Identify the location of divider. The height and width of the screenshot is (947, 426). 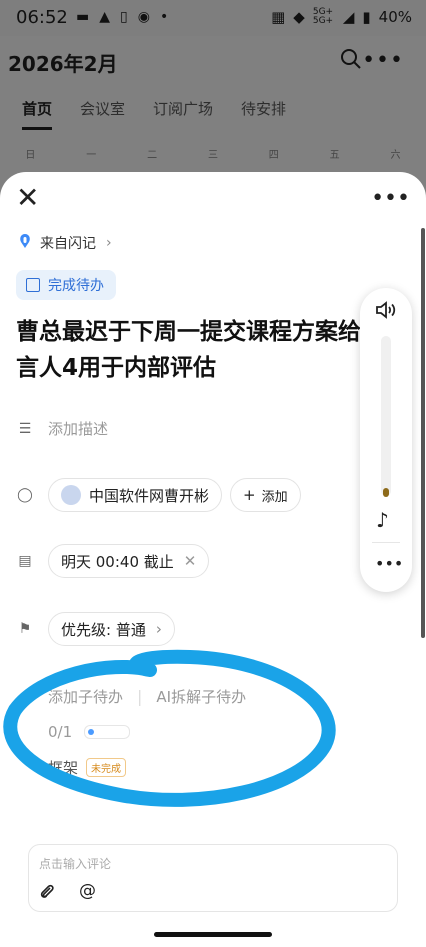
(386, 542).